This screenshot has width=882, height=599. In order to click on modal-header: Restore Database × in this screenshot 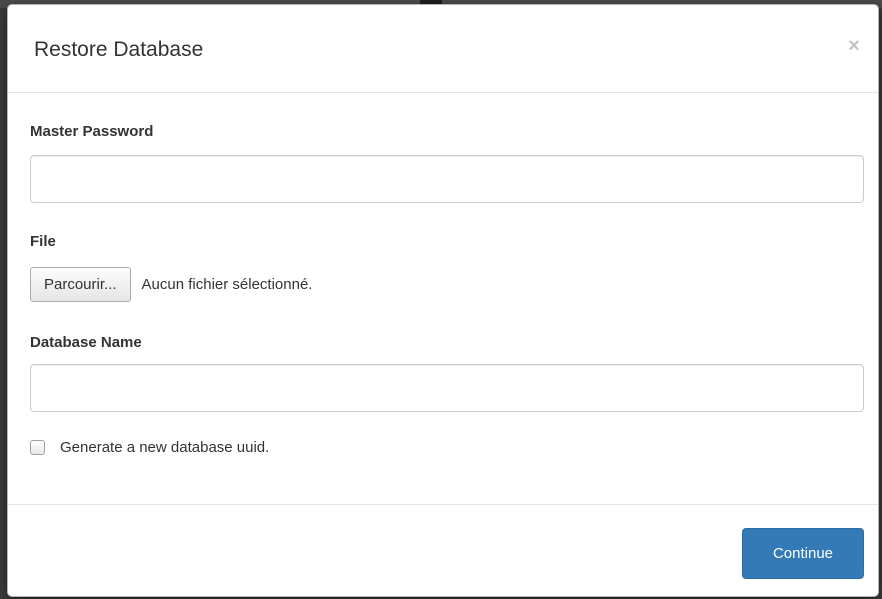, I will do `click(443, 49)`.